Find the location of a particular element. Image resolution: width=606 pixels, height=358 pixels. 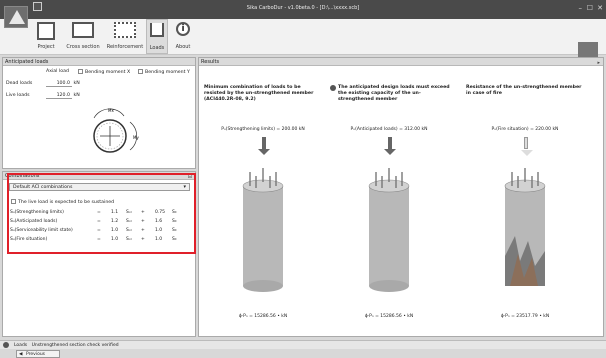

dead-loads-input: 100.0 kN is located at coordinates (63, 84).